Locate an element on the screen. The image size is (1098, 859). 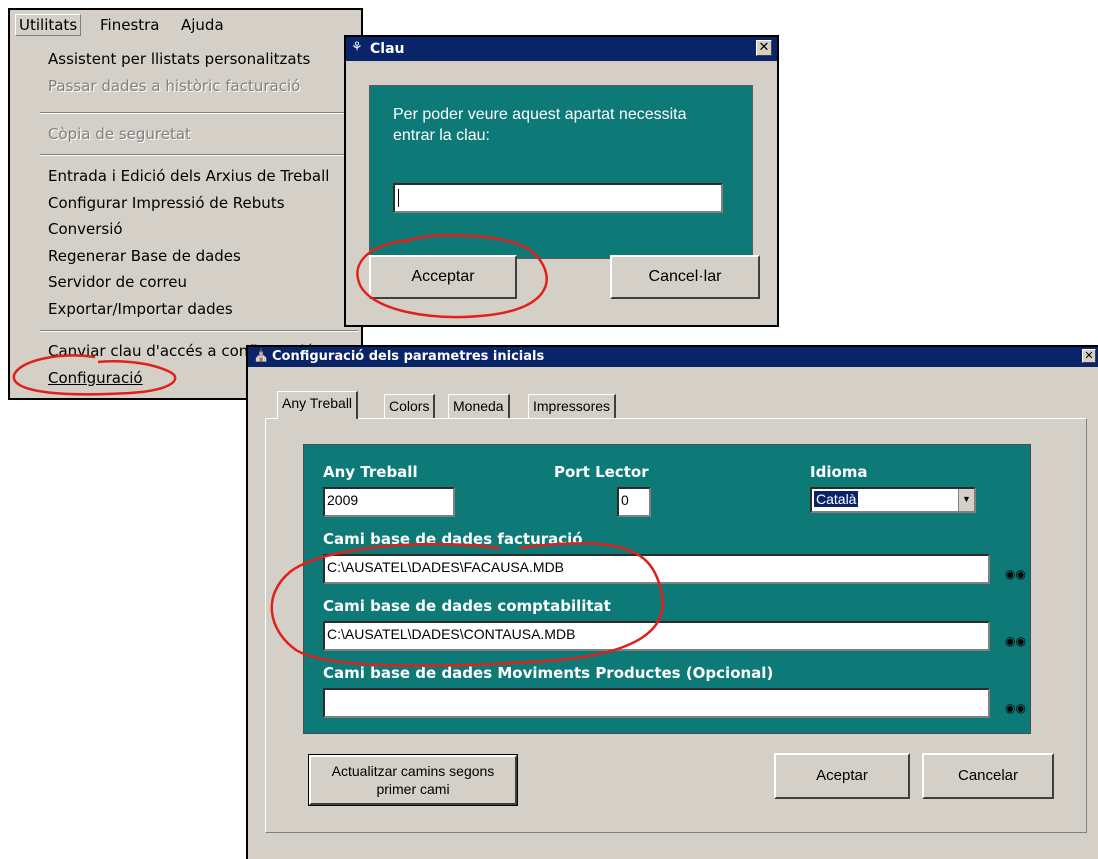
menu-bar: Utilitats Finestra Ajuda is located at coordinates (185, 24).